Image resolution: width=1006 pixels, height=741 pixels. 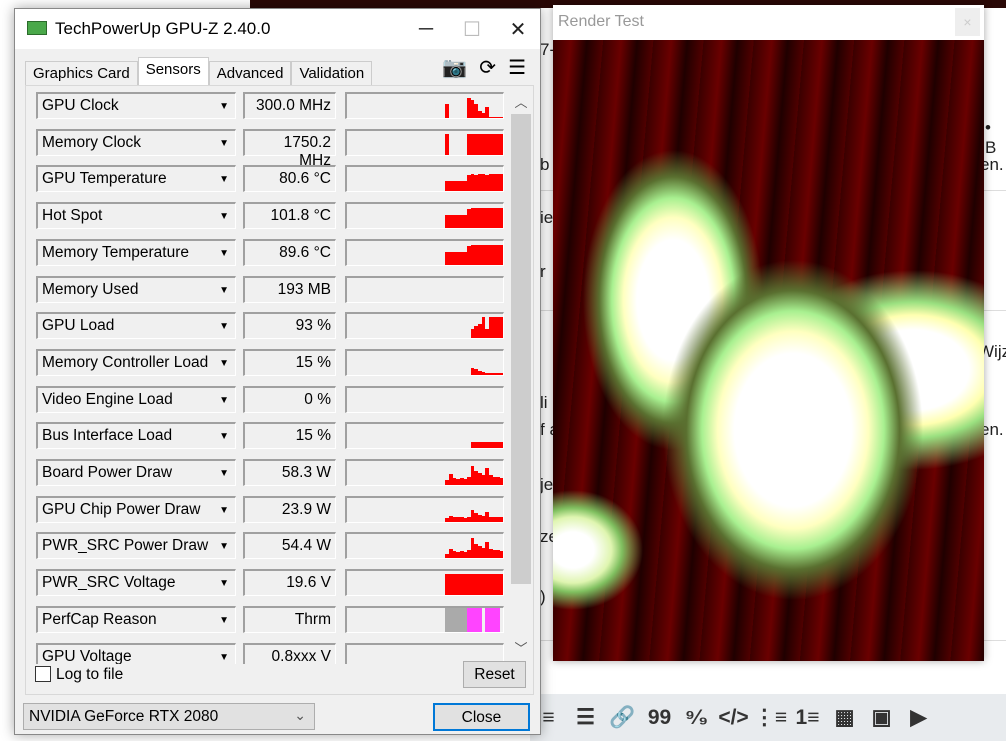 What do you see at coordinates (289, 546) in the screenshot?
I see `sensor-value: 54.4 W` at bounding box center [289, 546].